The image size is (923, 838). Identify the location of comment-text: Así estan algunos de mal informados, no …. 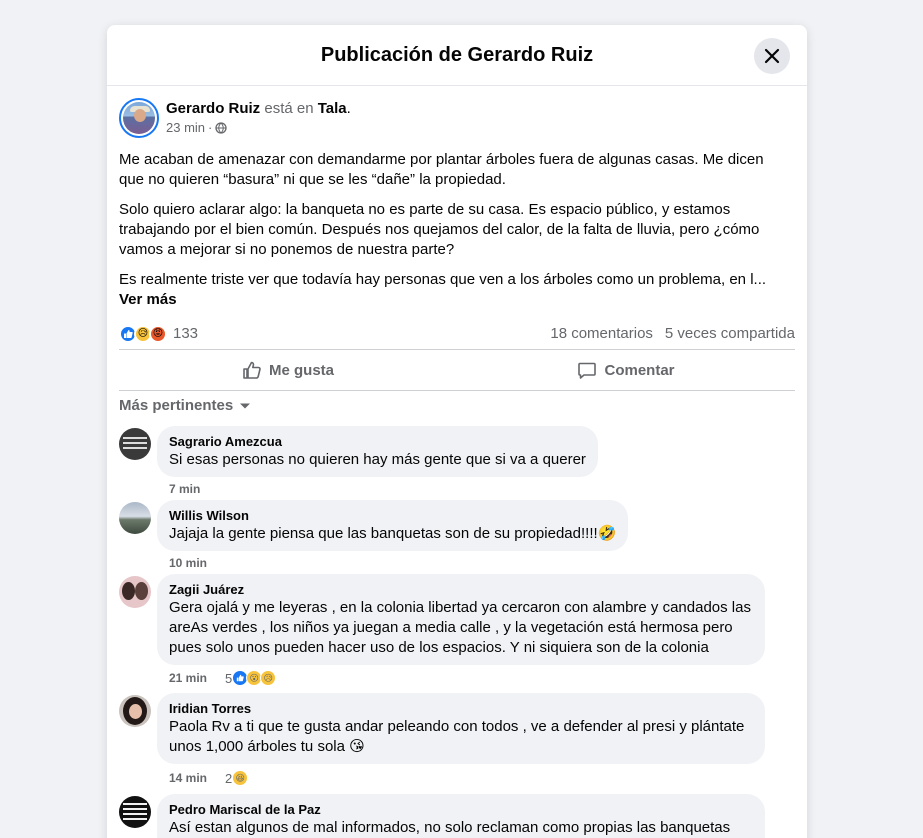
(450, 827).